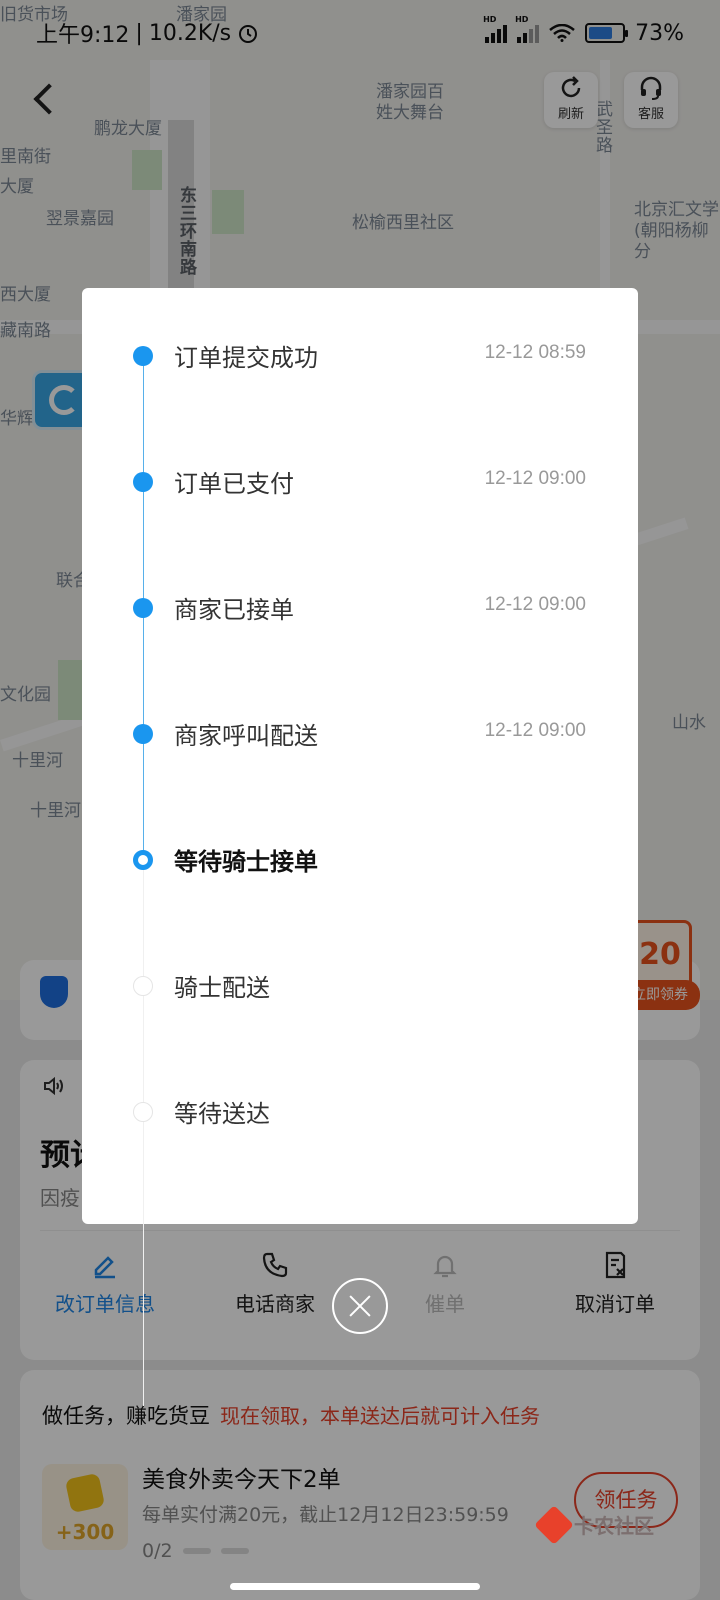 This screenshot has height=1600, width=720. I want to click on watermark: 卡农社区, so click(594, 1524).